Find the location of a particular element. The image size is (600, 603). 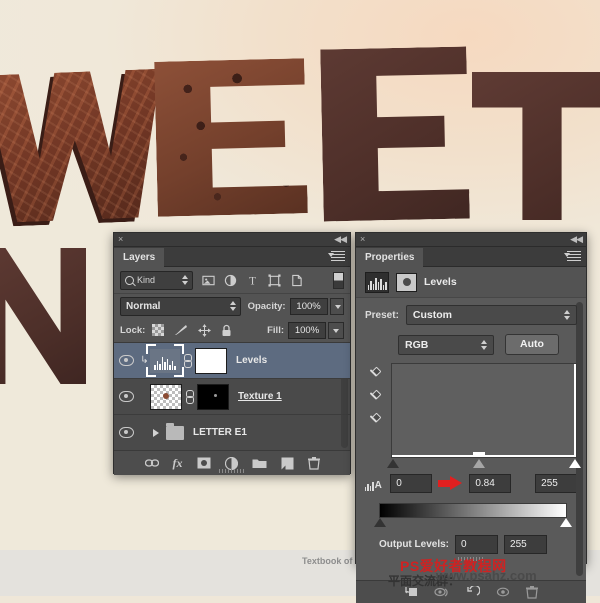

lock-transparency-icon is located at coordinates (158, 330).